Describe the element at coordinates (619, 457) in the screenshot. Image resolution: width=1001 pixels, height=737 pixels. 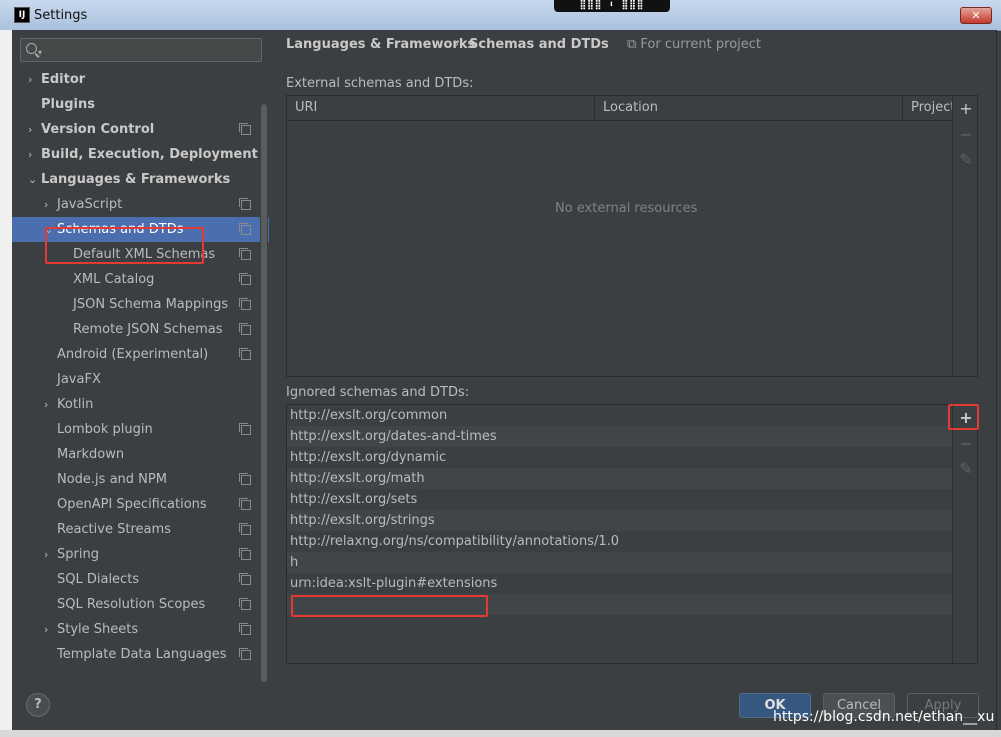
I see `list-item: http://exslt.org/dynamic` at that location.